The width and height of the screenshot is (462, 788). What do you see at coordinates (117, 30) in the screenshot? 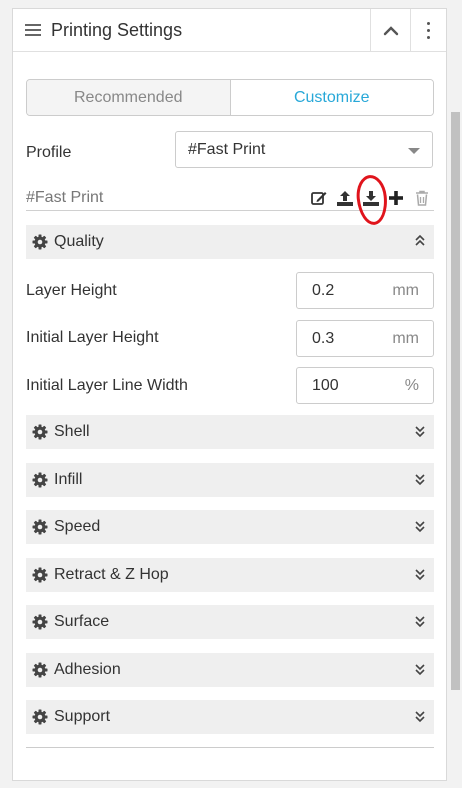
I see `panel-title: Printing Settings` at bounding box center [117, 30].